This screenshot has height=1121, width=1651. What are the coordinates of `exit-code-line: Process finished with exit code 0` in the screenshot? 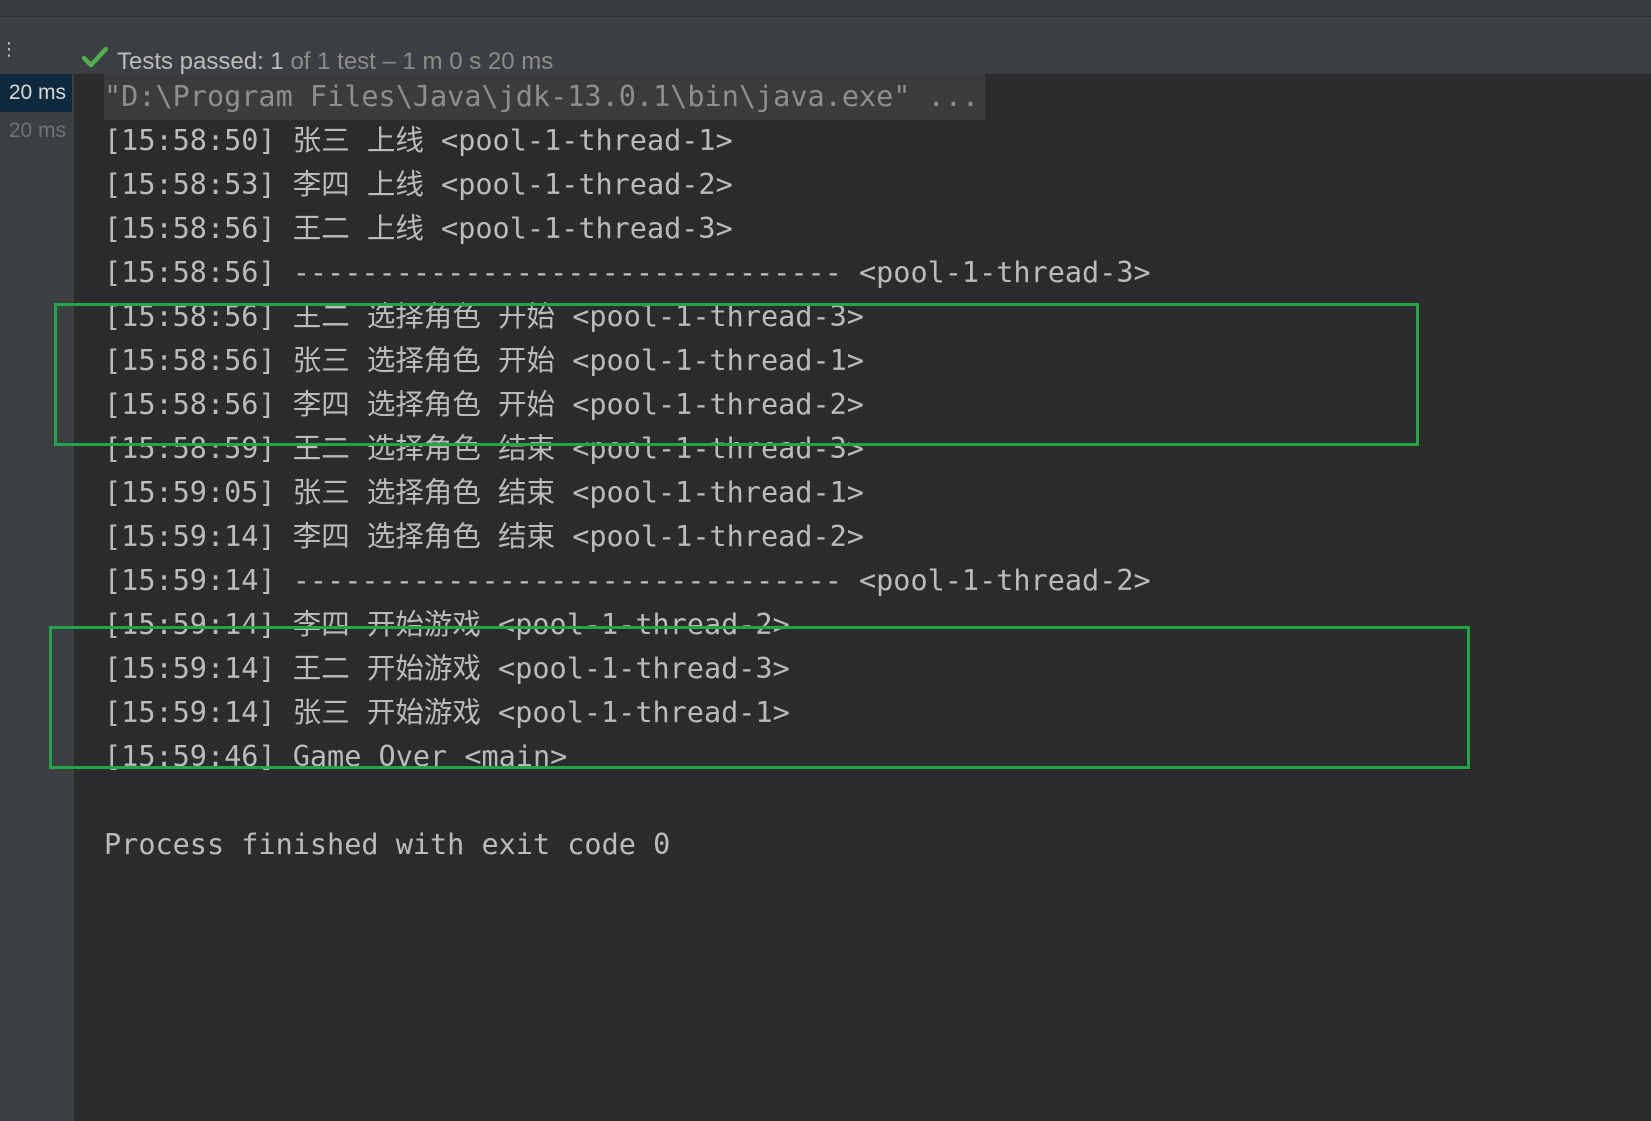 It's located at (387, 844).